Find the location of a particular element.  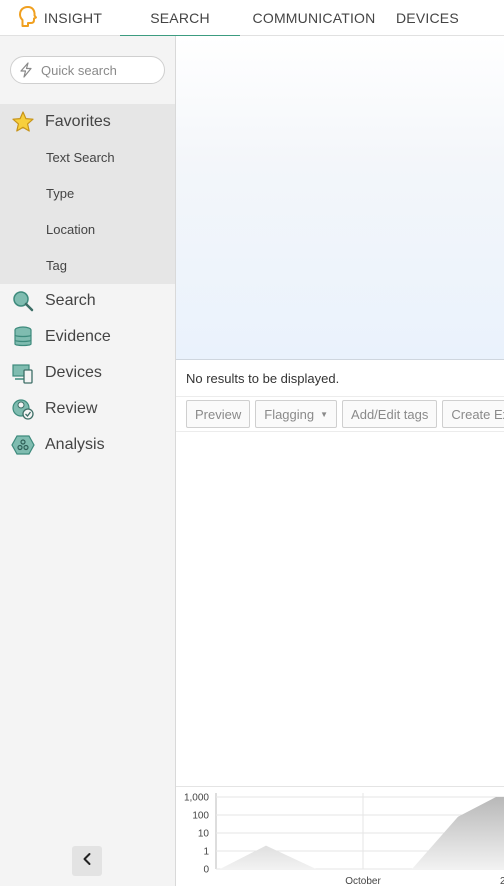

preview-button: Preview is located at coordinates (218, 414).